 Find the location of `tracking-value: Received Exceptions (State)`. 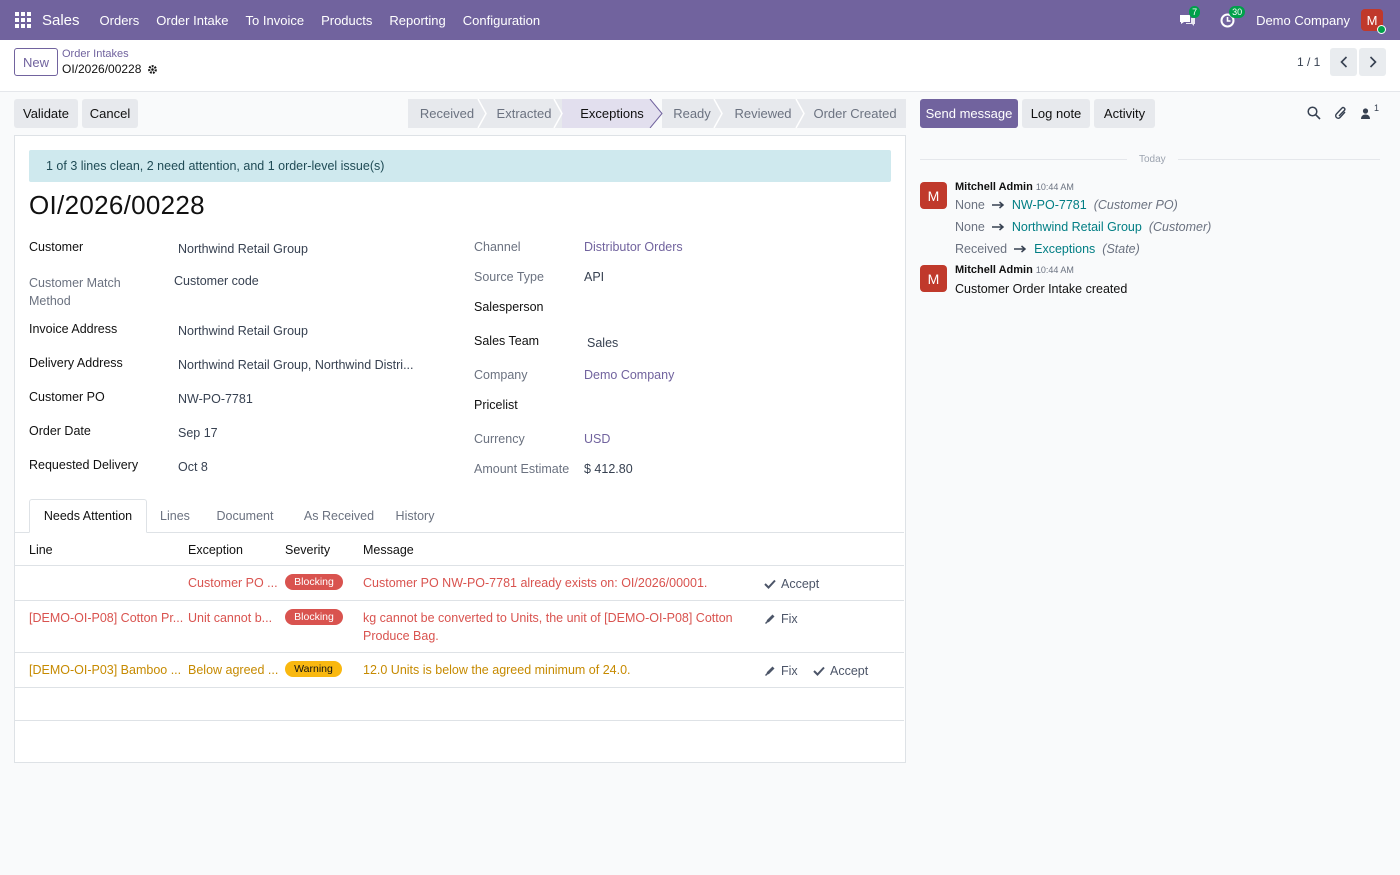

tracking-value: Received Exceptions (State) is located at coordinates (1047, 249).